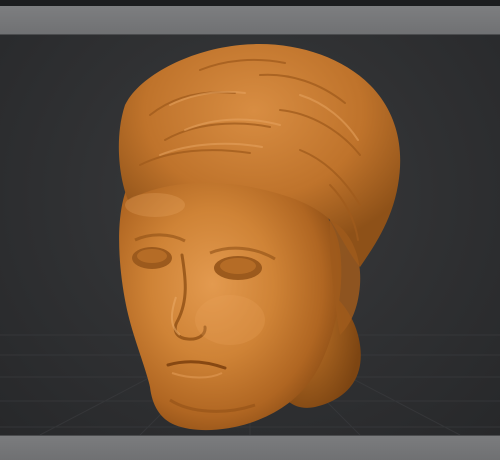 Image resolution: width=500 pixels, height=460 pixels. I want to click on top-toolbar, so click(250, 20).